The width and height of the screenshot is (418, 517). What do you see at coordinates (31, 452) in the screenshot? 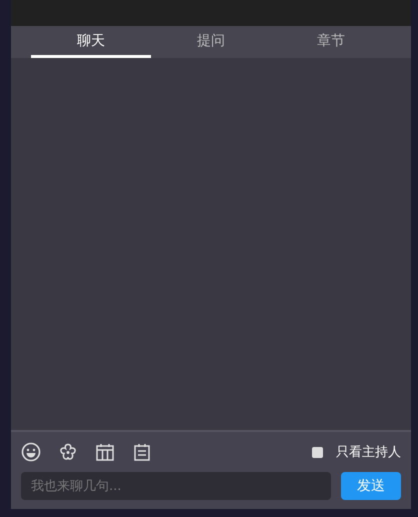
I see `smiley-icon` at bounding box center [31, 452].